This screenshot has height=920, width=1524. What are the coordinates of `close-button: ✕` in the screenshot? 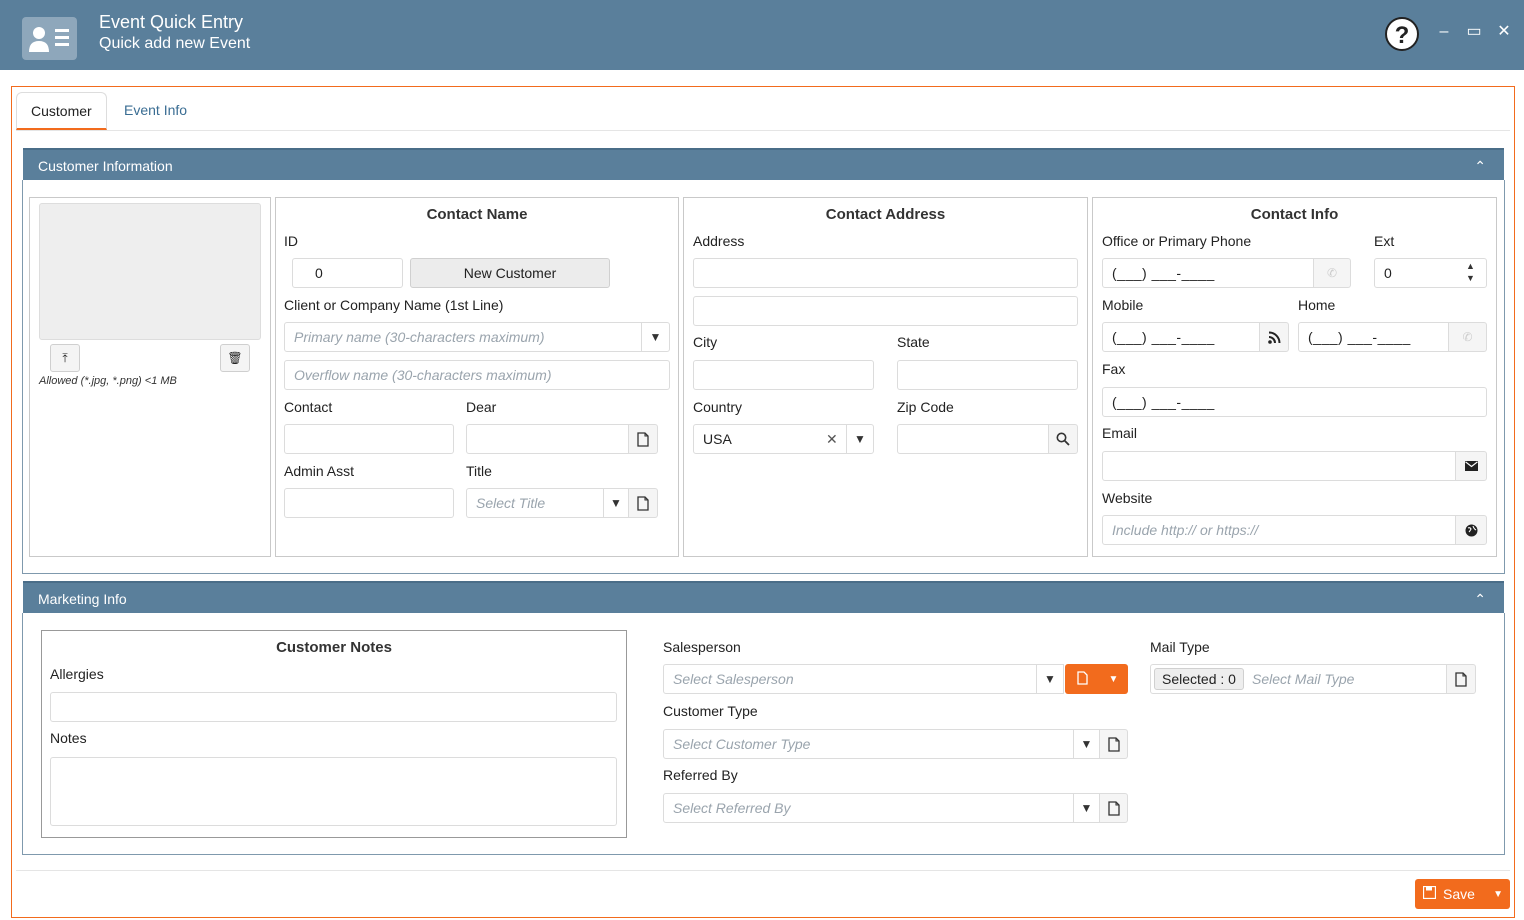 It's located at (1504, 32).